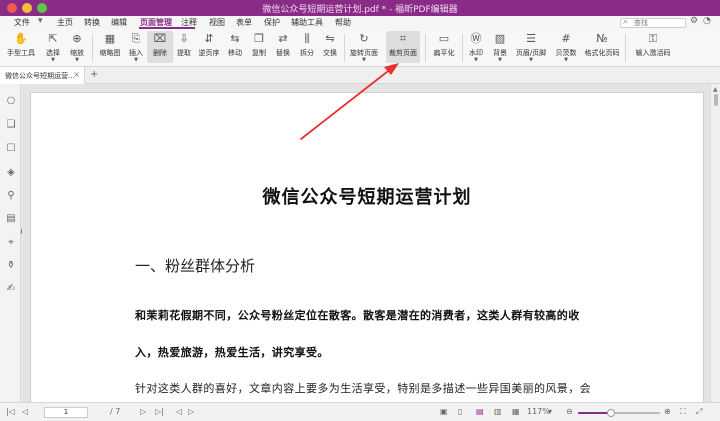 The image size is (720, 421). I want to click on next-view-icon: ▷, so click(191, 412).